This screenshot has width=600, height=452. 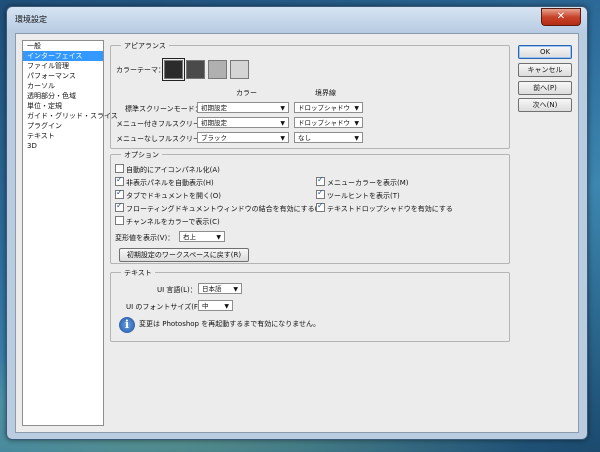 What do you see at coordinates (189, 237) in the screenshot?
I see `select-value: 右上` at bounding box center [189, 237].